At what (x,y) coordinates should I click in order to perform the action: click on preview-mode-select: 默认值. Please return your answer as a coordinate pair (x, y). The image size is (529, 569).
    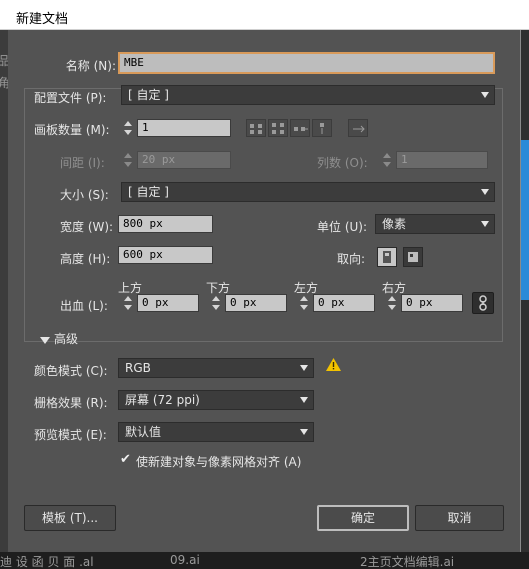
    Looking at the image, I should click on (216, 432).